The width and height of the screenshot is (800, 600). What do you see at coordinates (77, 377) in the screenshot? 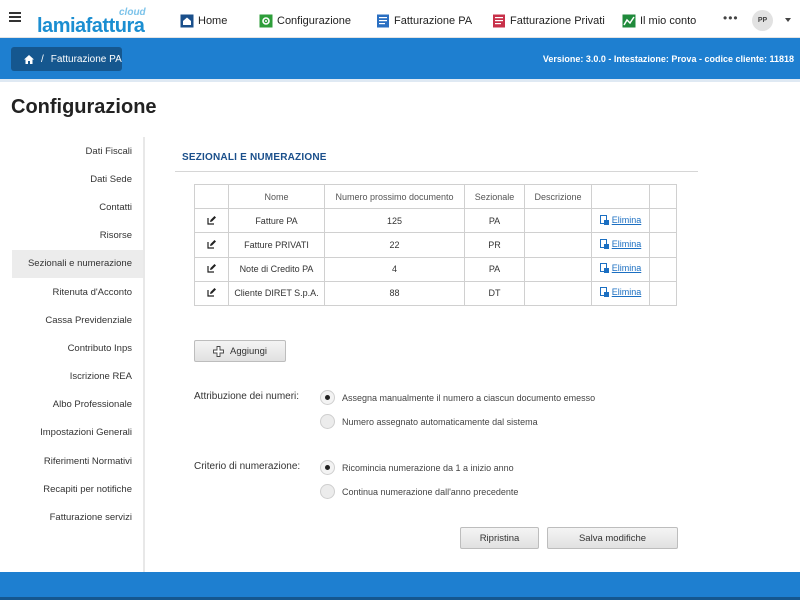
I see `sidebar-item-iscrizione-rea: Iscrizione REA` at bounding box center [77, 377].